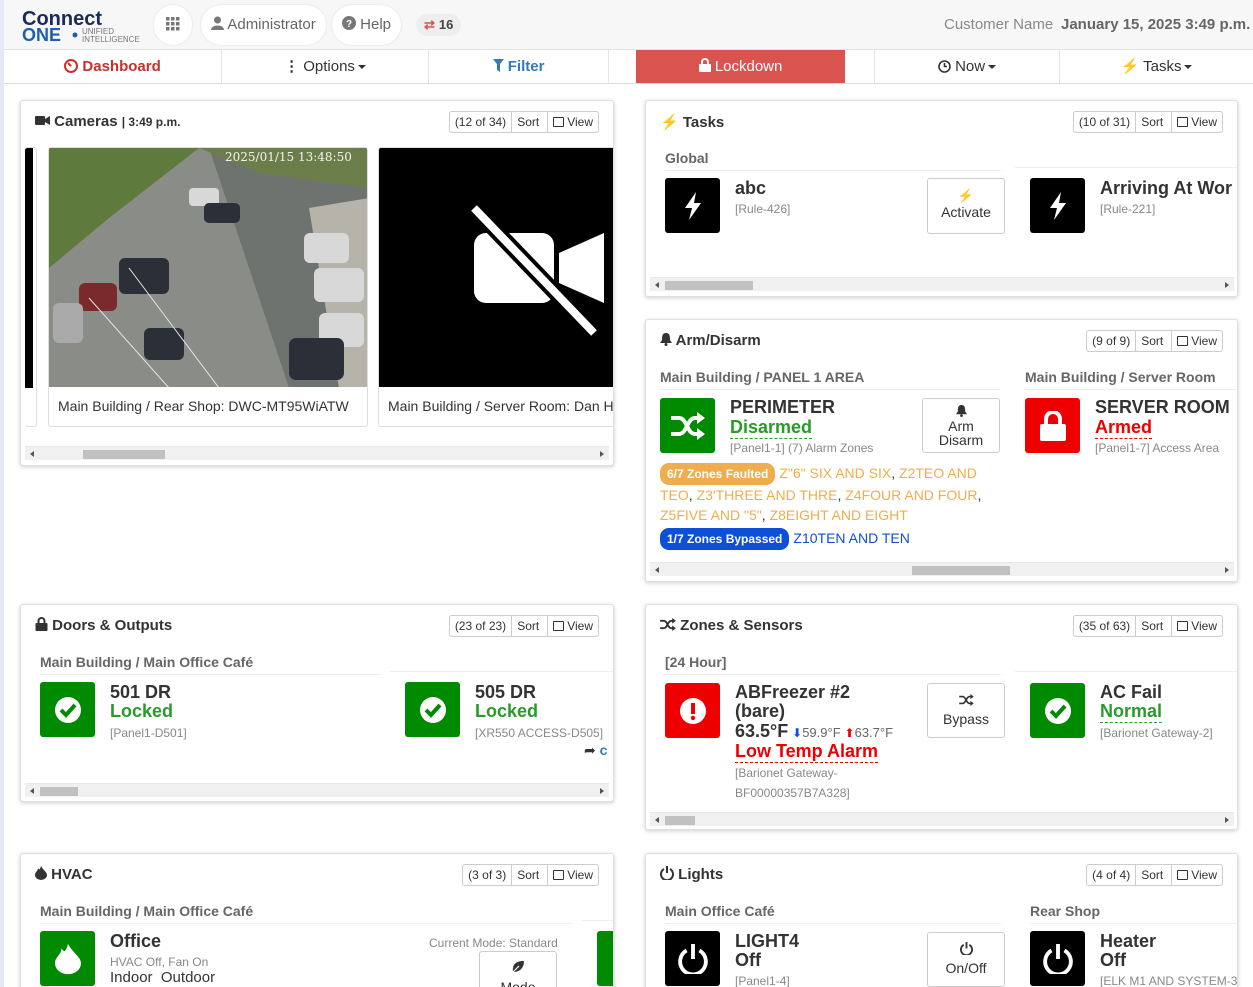 The width and height of the screenshot is (1253, 987). What do you see at coordinates (1197, 341) in the screenshot?
I see `arm-view-button: View` at bounding box center [1197, 341].